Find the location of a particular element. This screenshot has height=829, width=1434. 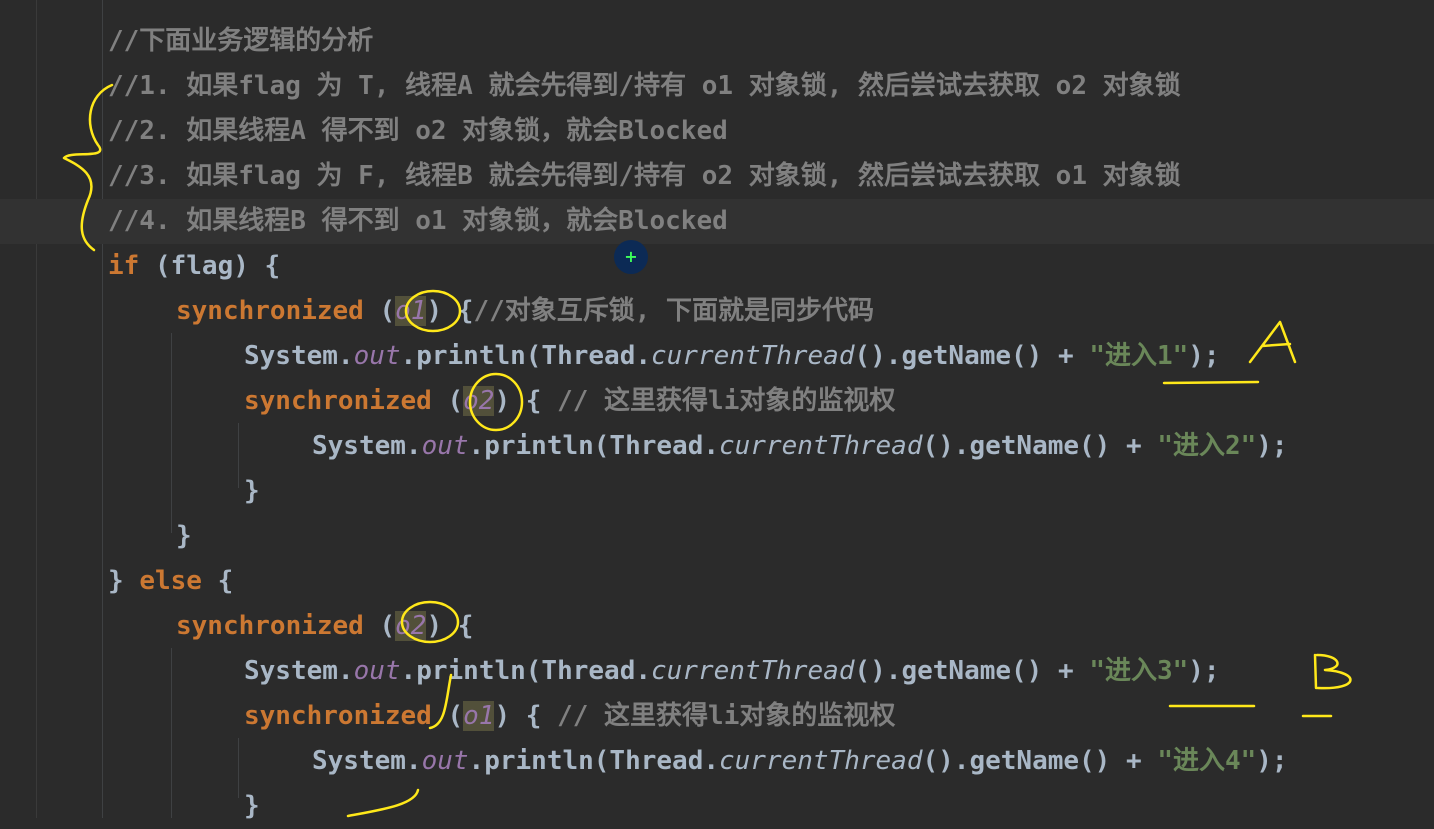

code-token: "进入3" is located at coordinates (1139, 671).